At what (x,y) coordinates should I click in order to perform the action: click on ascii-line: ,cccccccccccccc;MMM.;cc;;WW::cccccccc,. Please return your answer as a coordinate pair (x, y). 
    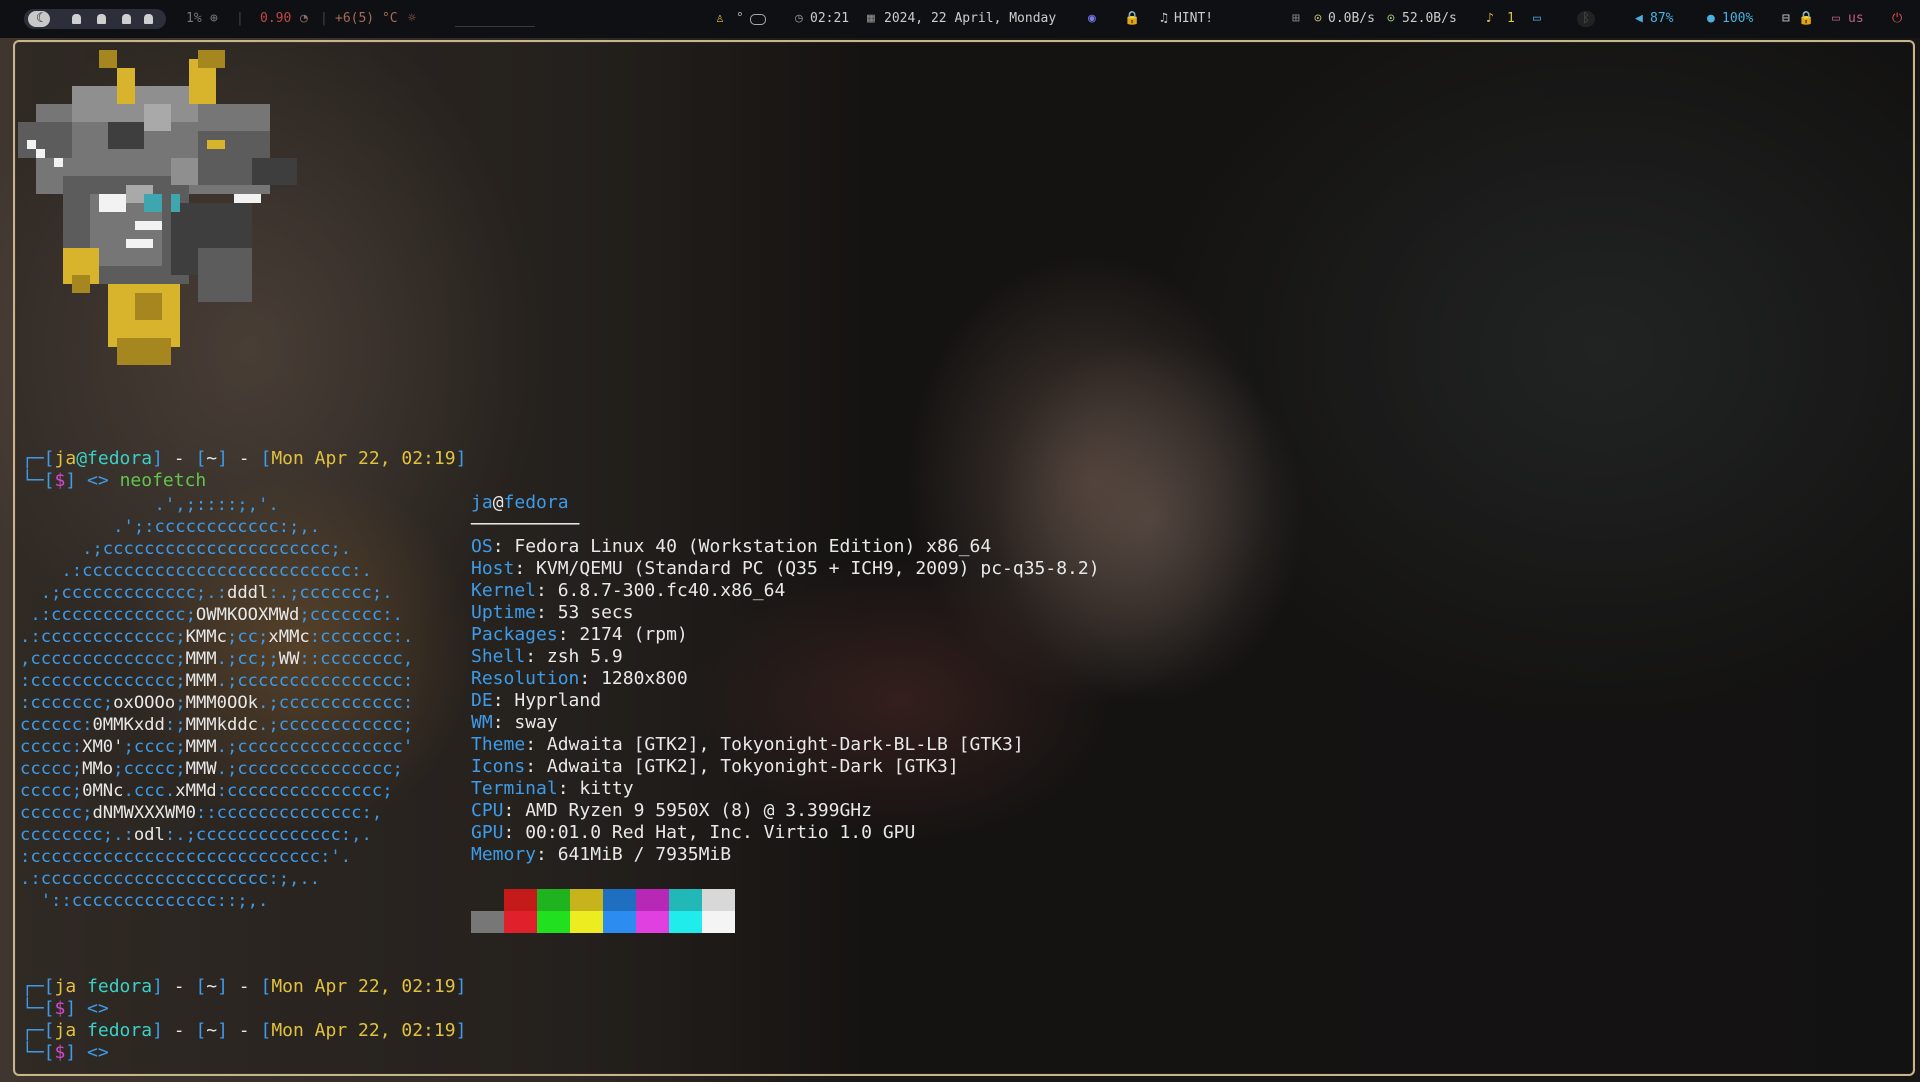
    Looking at the image, I should click on (217, 659).